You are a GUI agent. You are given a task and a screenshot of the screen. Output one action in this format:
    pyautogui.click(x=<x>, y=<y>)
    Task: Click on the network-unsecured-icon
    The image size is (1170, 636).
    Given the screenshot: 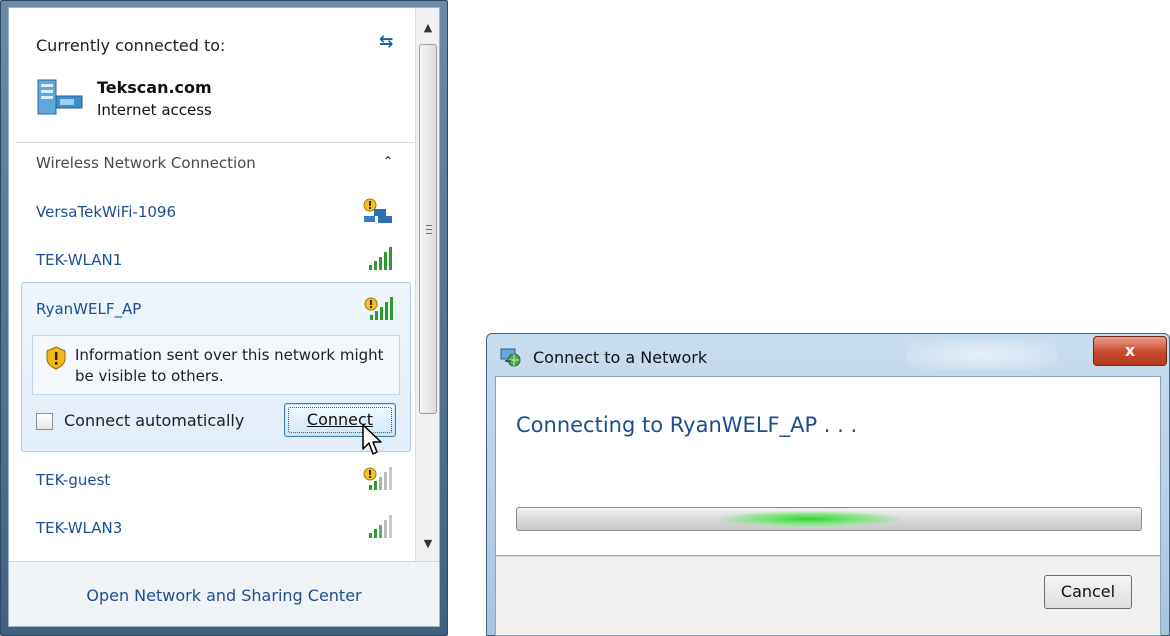 What is the action you would take?
    pyautogui.click(x=377, y=210)
    